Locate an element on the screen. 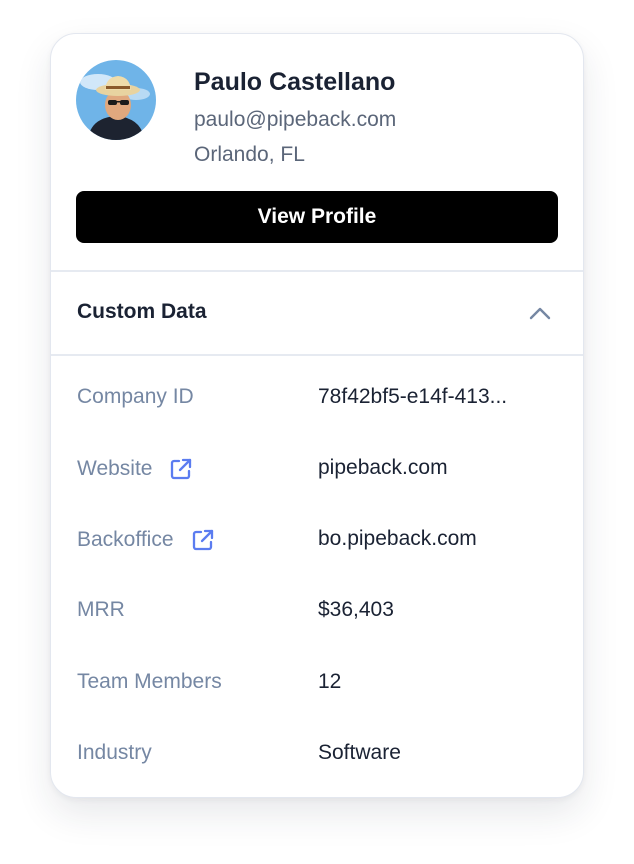 This screenshot has width=634, height=864. custom-data-row-backoffice: Backoffice bo.pipeback.com is located at coordinates (317, 541).